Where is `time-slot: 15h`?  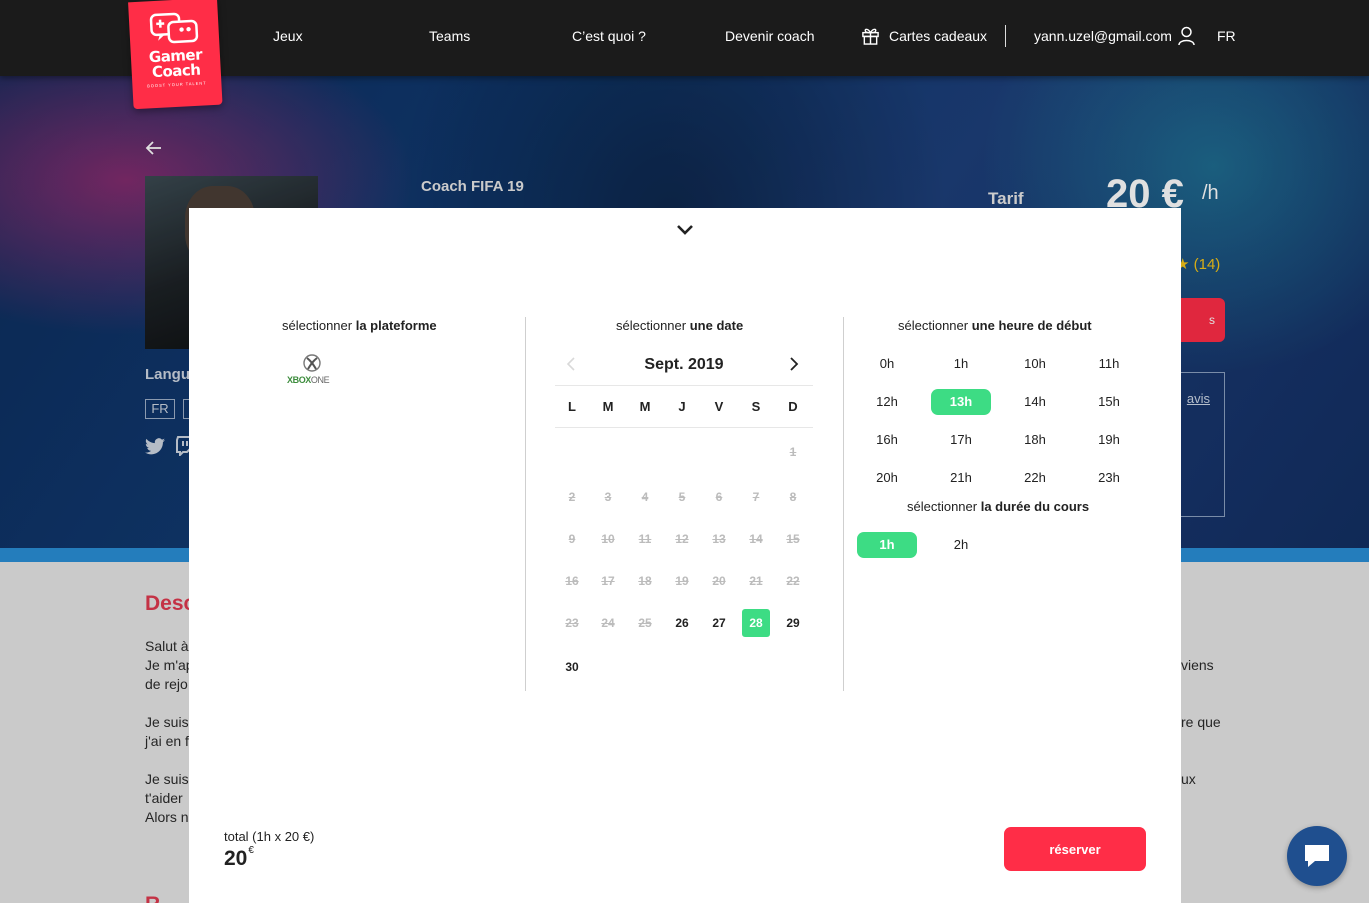 time-slot: 15h is located at coordinates (1109, 402).